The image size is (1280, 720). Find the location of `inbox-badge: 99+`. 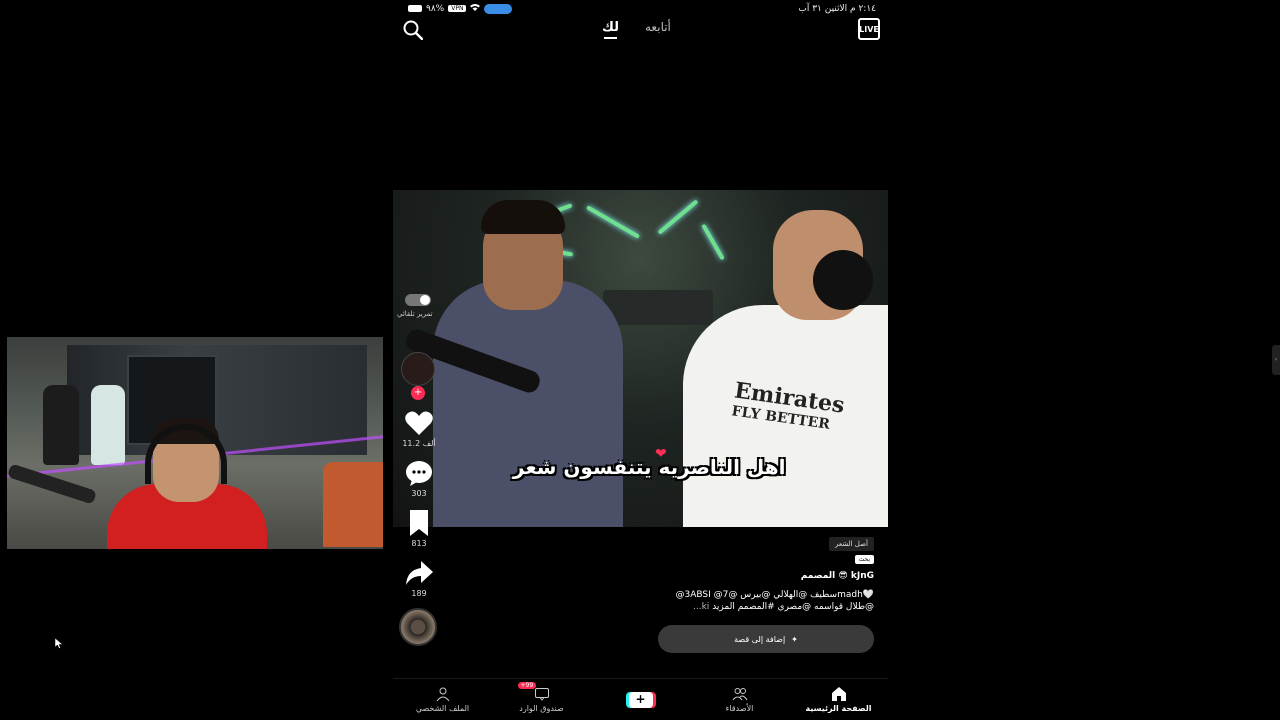

inbox-badge: 99+ is located at coordinates (527, 685).